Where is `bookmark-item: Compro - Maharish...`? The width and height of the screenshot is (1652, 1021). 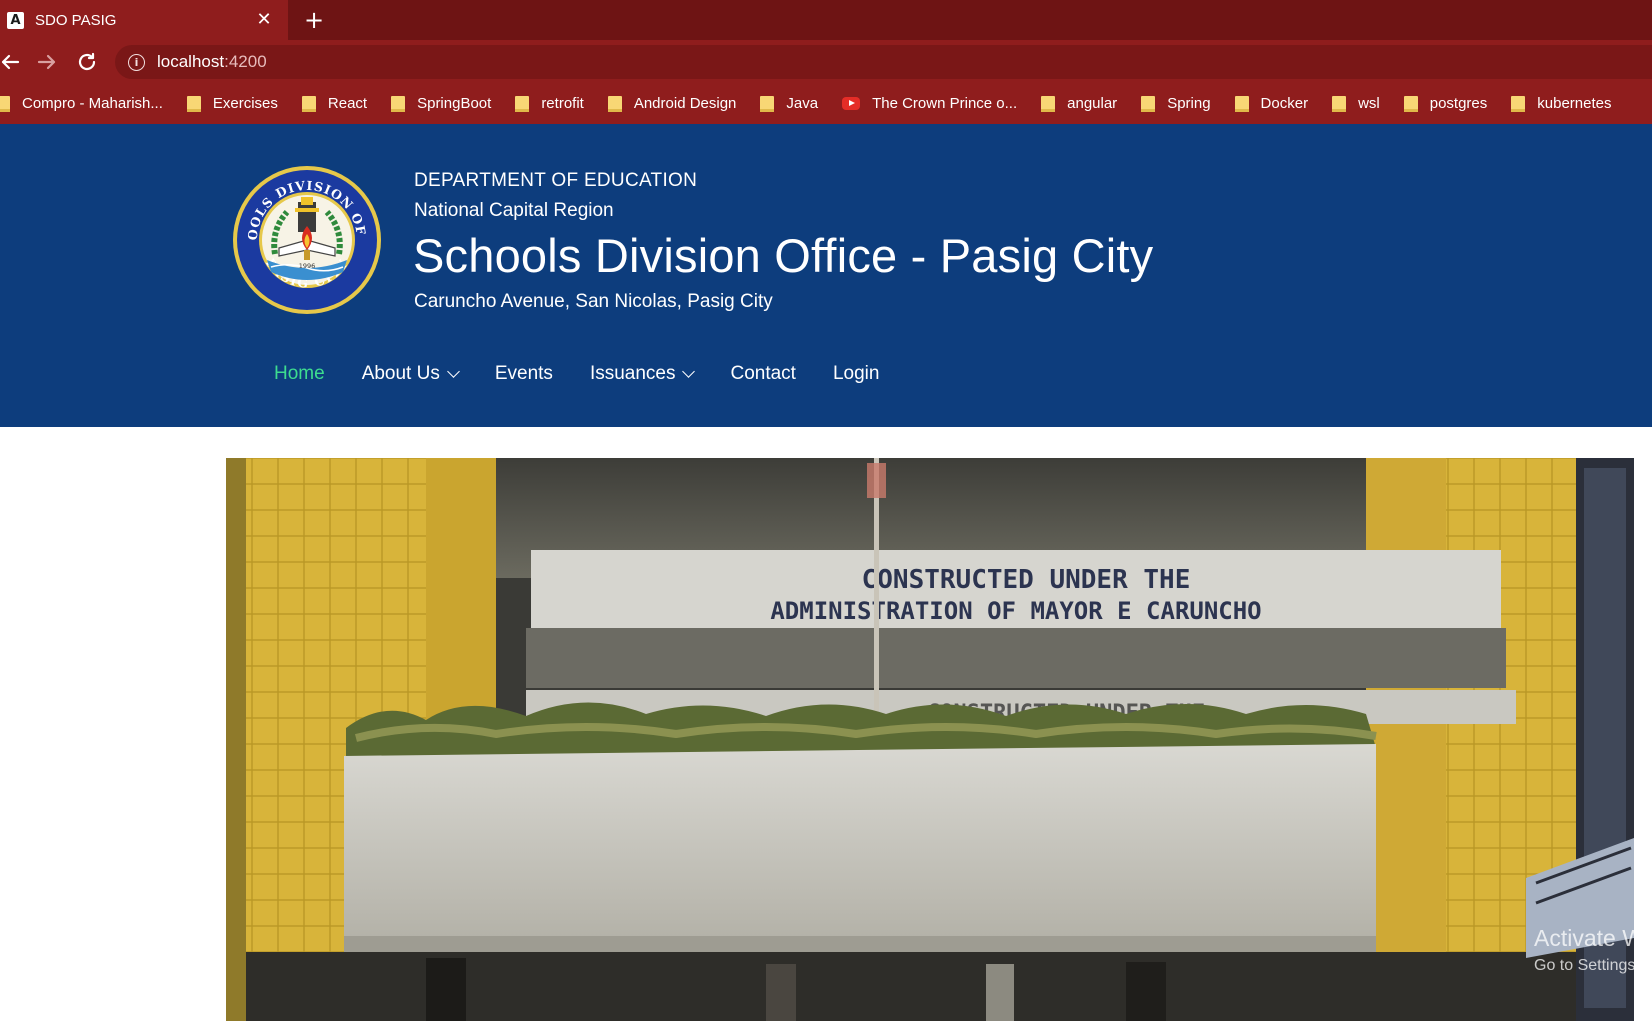
bookmark-item: Compro - Maharish... is located at coordinates (92, 103).